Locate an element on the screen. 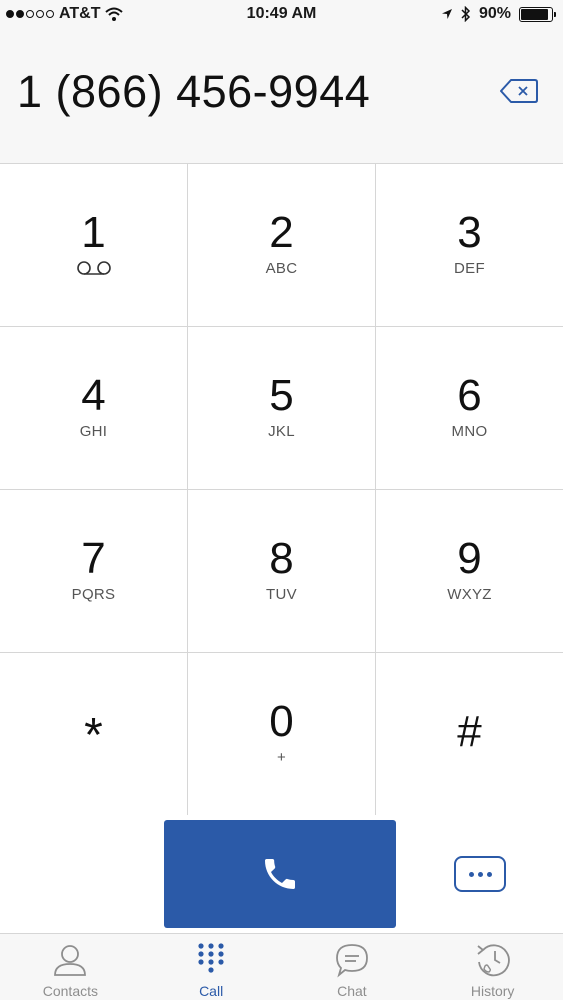 The width and height of the screenshot is (563, 1000). key-digit: 0 is located at coordinates (281, 721).